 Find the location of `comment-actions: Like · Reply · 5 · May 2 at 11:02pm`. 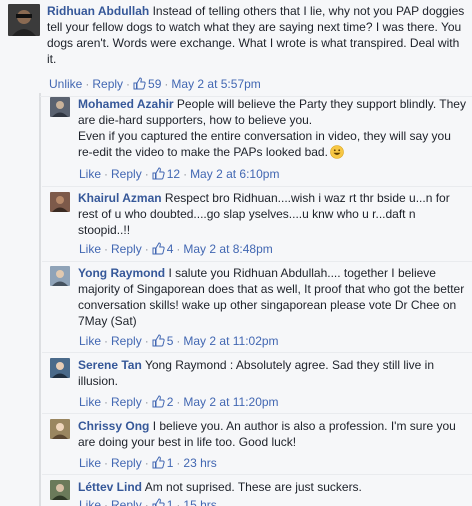

comment-actions: Like · Reply · 5 · May 2 at 11:02pm is located at coordinates (179, 341).